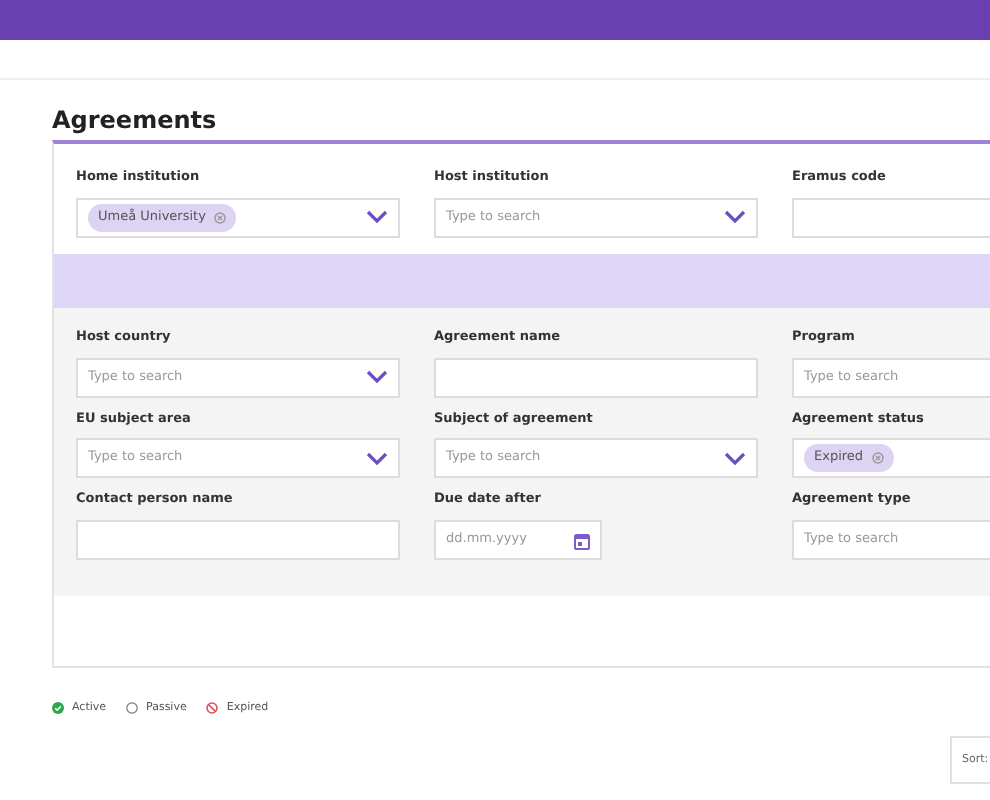  I want to click on page-title: Agreements, so click(135, 121).